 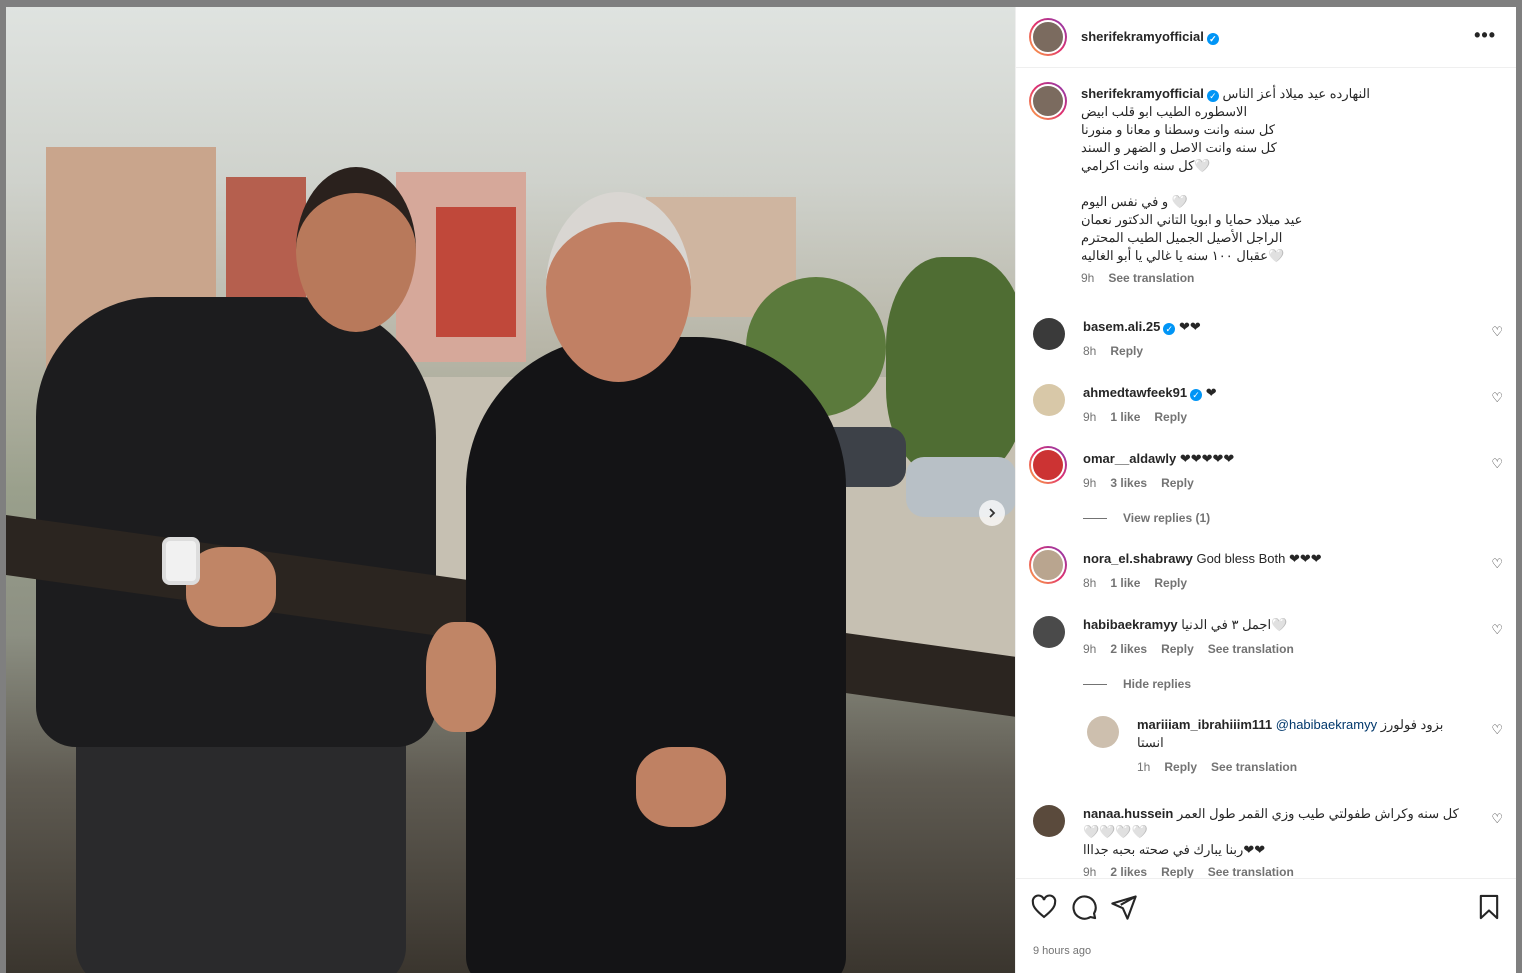 What do you see at coordinates (1167, 518) in the screenshot?
I see `view-replies-label: View replies (1)` at bounding box center [1167, 518].